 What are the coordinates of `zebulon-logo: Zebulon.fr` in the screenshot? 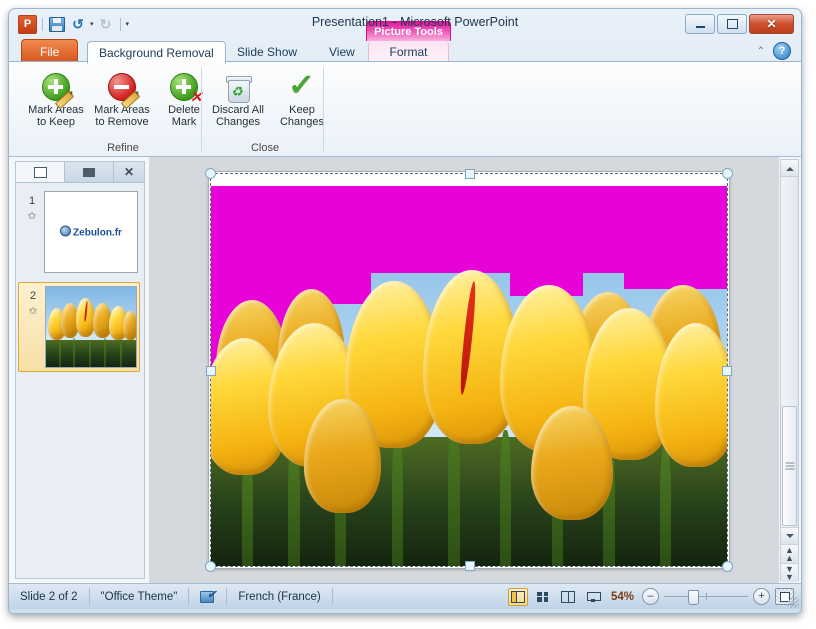 It's located at (91, 232).